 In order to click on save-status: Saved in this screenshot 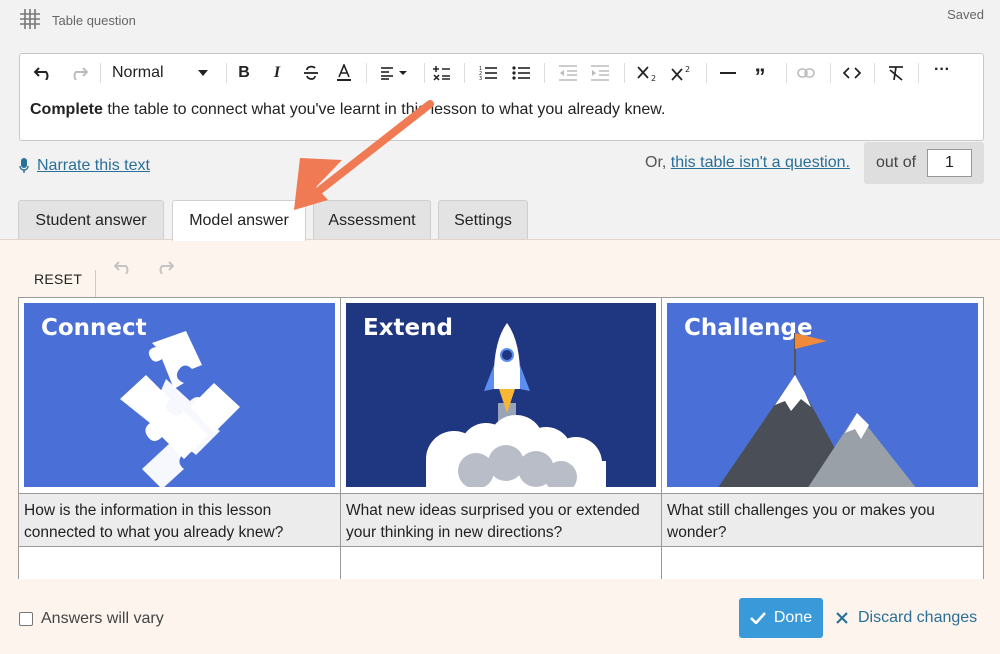, I will do `click(965, 14)`.